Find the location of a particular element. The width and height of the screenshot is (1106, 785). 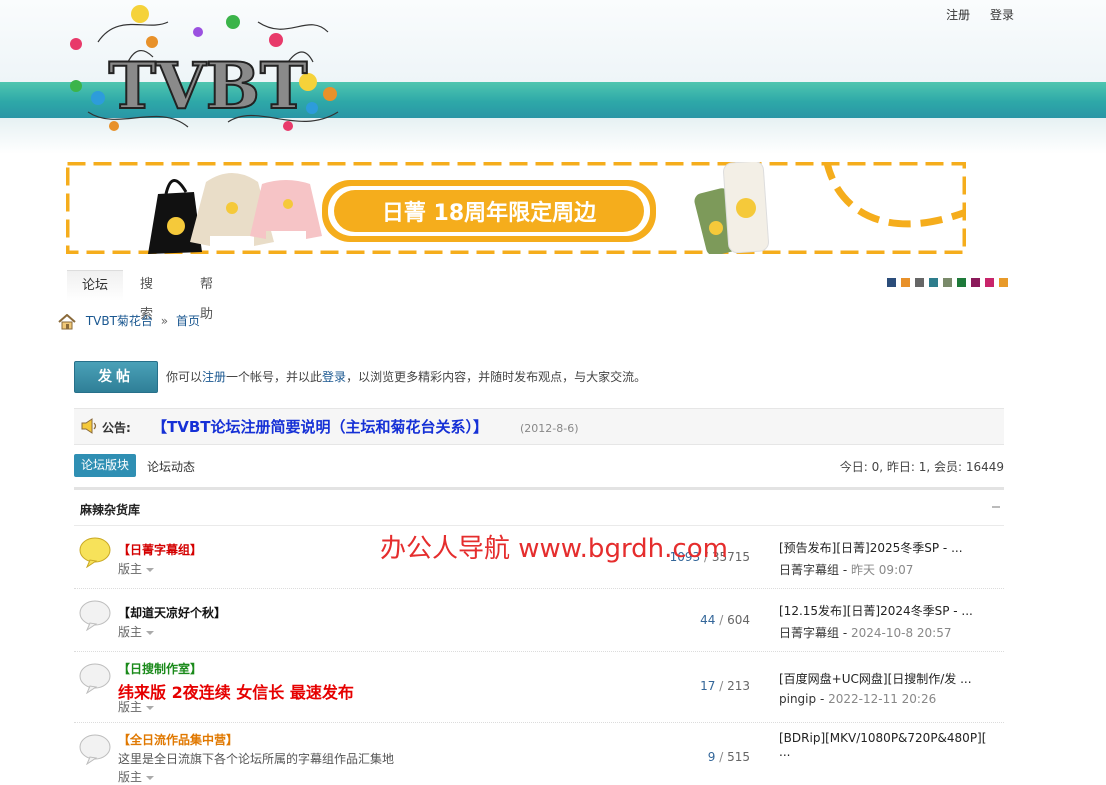

forum-counts: 44 / 604 is located at coordinates (725, 620).